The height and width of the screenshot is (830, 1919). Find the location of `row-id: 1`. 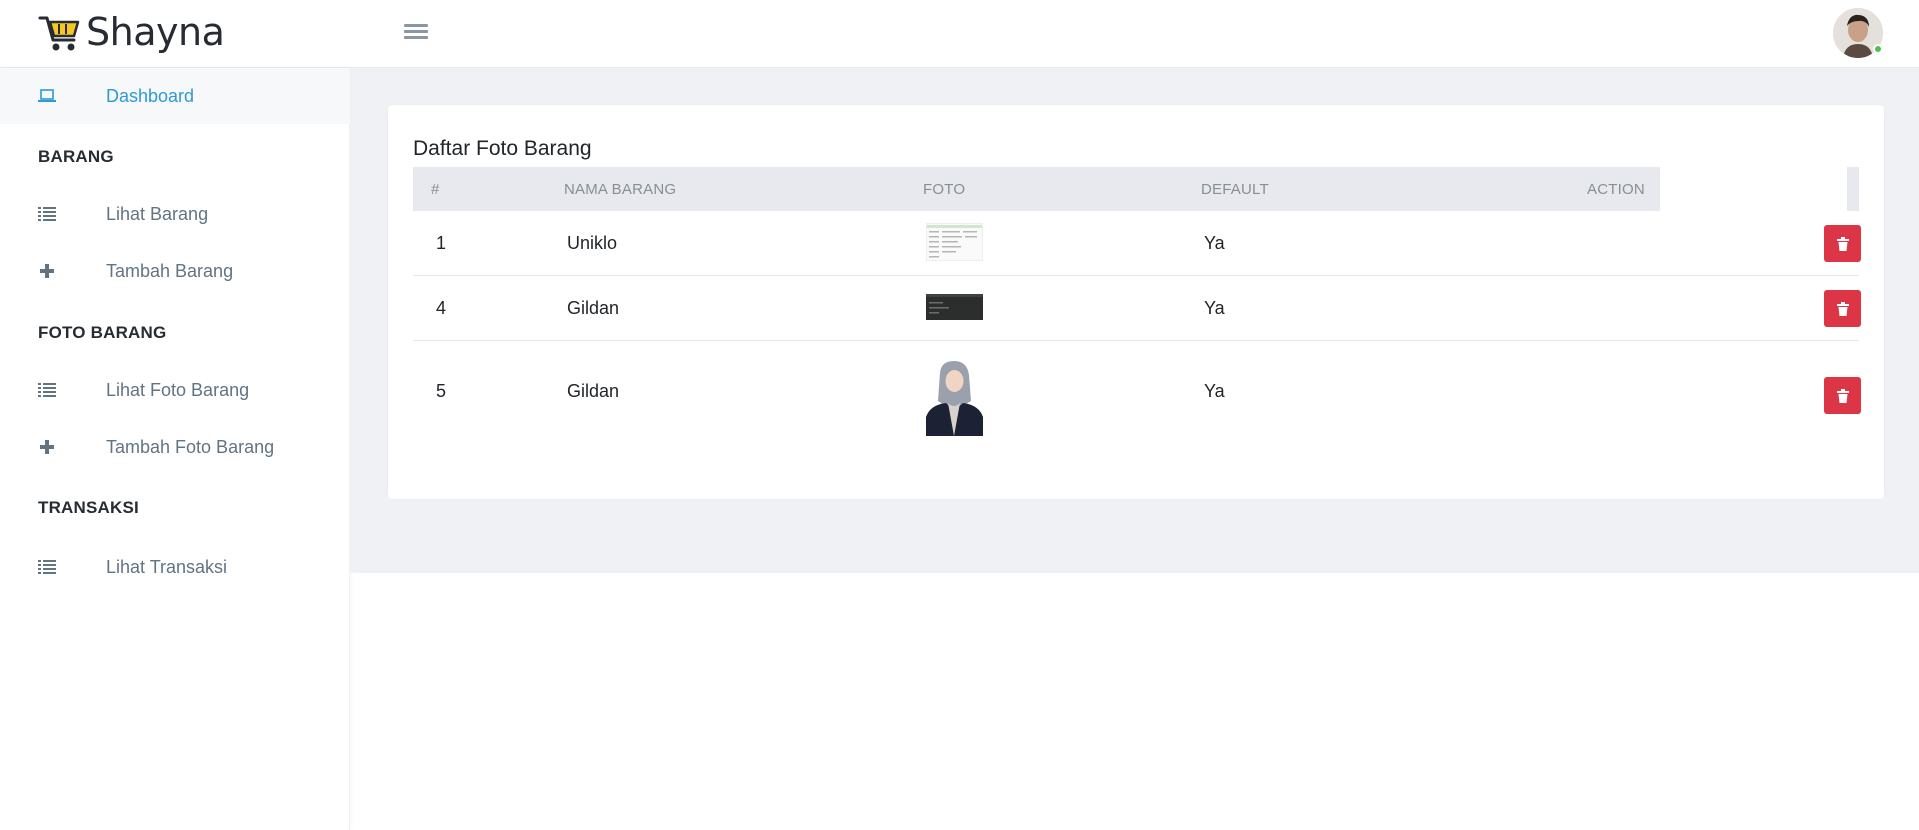

row-id: 1 is located at coordinates (441, 243).